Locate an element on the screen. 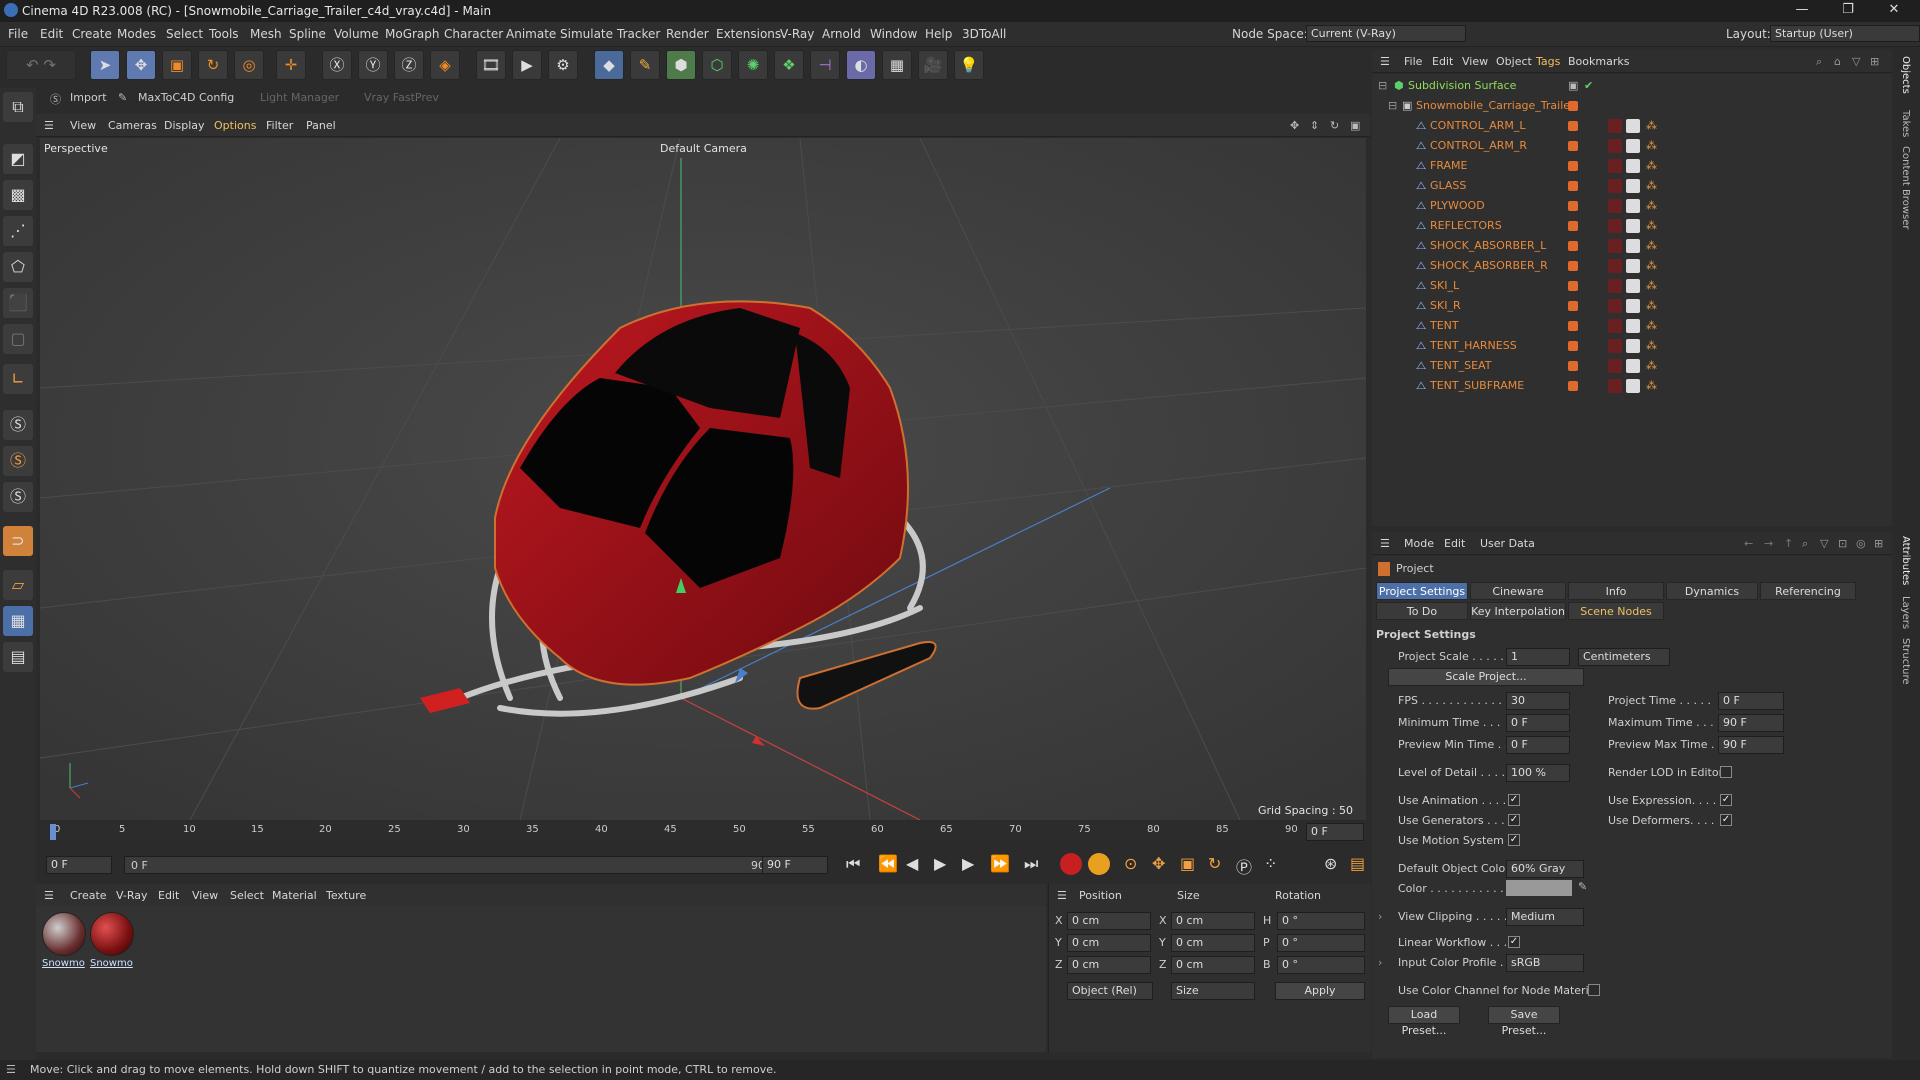 Image resolution: width=1920 pixels, height=1080 pixels. cube-icon: ◆ is located at coordinates (609, 65).